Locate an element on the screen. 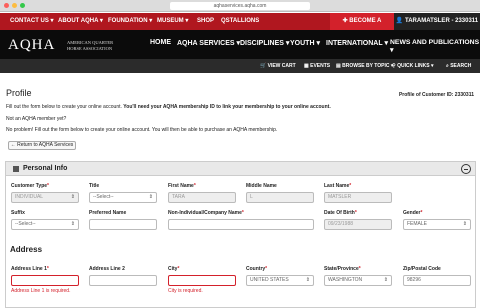 This screenshot has width=480, height=308. window-controls is located at coordinates (14, 5).